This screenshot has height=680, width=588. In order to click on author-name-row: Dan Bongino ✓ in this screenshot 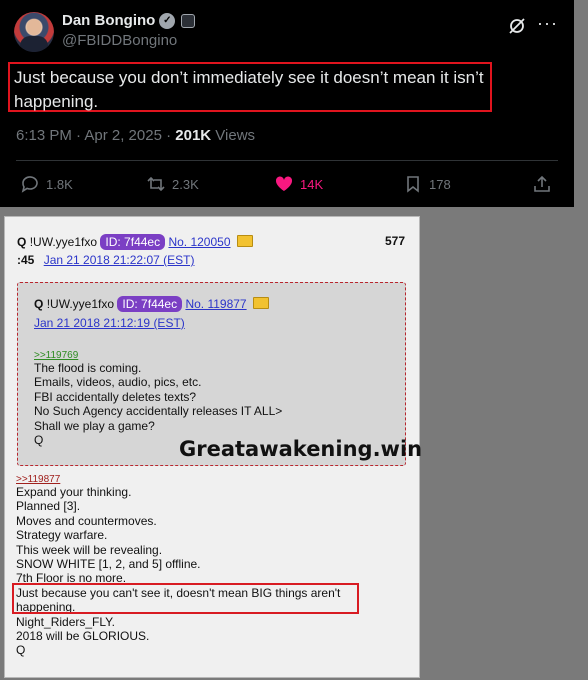, I will do `click(129, 20)`.